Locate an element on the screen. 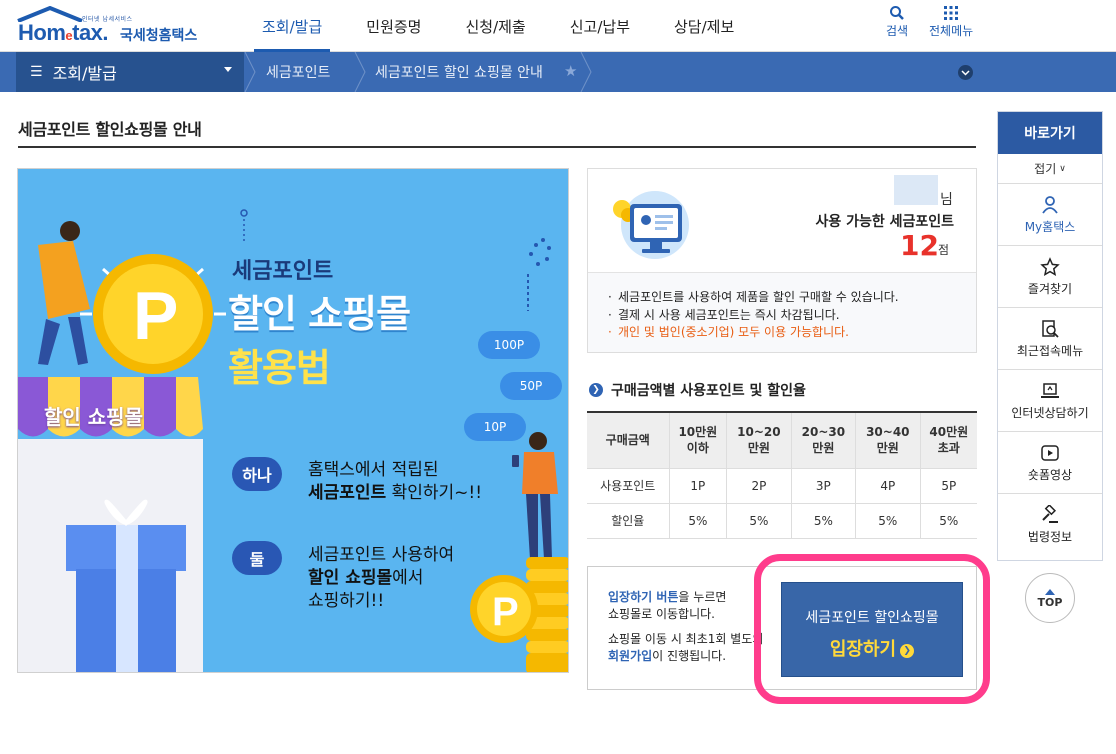 The height and width of the screenshot is (754, 1116). step-two-text: 세금포인트 사용하여 할인 쇼핑몰에서 쇼핑하기!! is located at coordinates (381, 578).